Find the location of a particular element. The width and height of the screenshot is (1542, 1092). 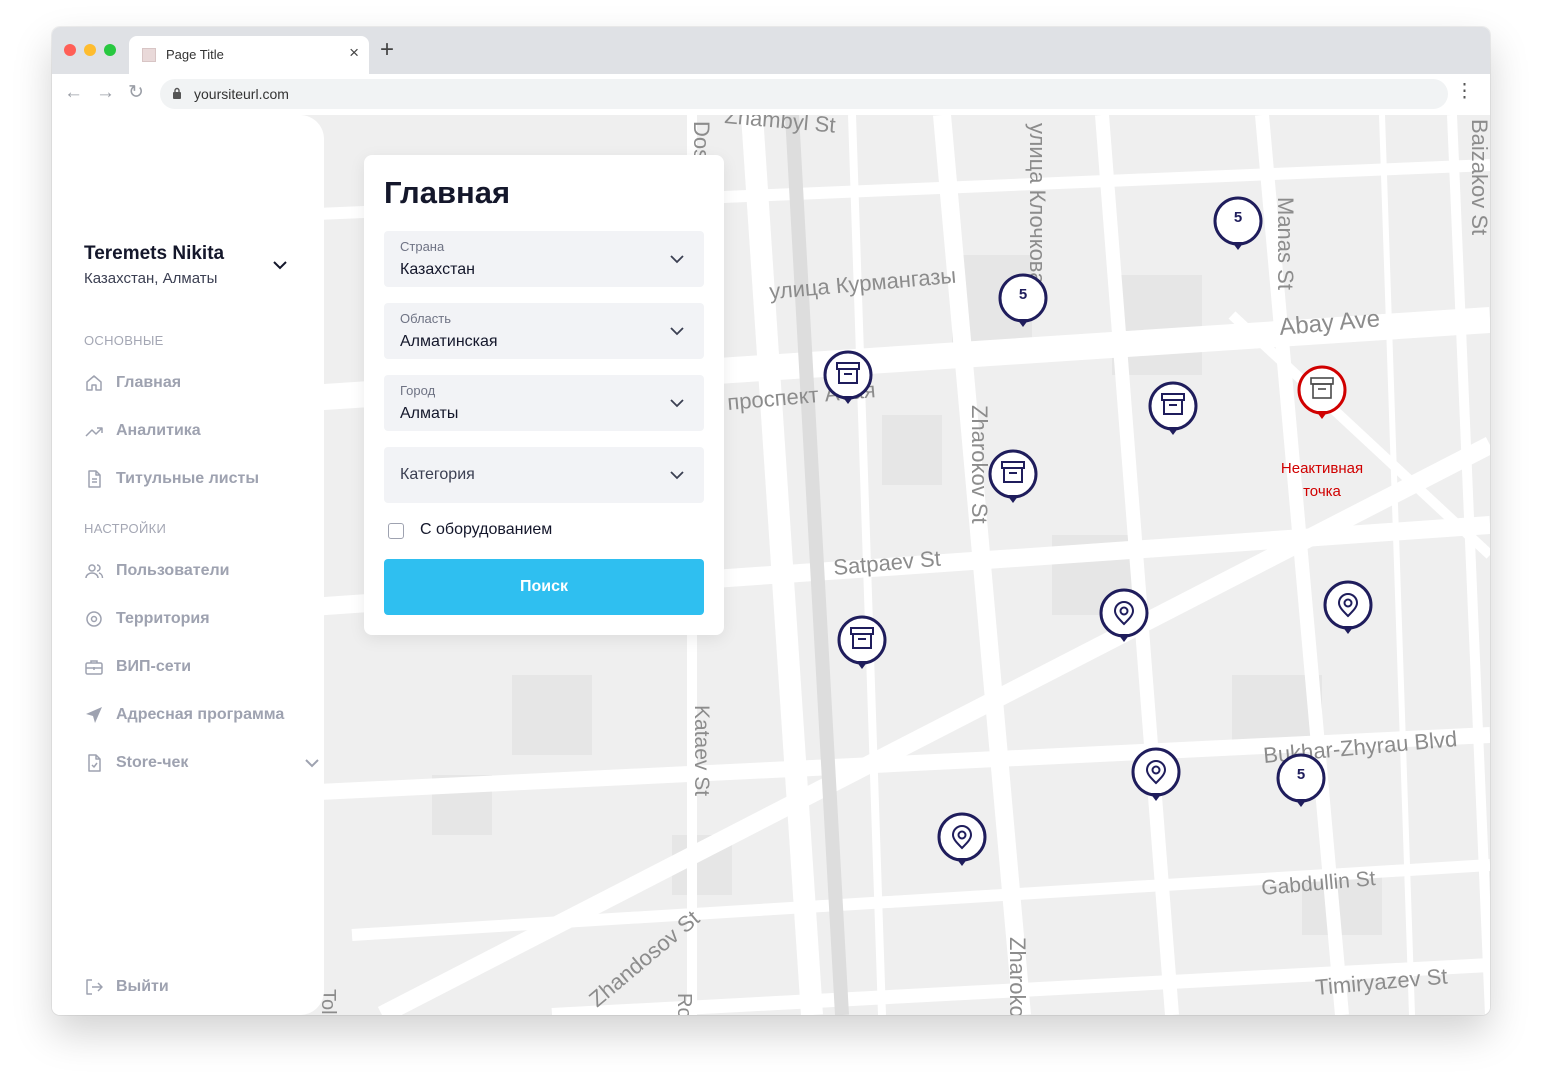

select-placeholder: Категория is located at coordinates (437, 474).